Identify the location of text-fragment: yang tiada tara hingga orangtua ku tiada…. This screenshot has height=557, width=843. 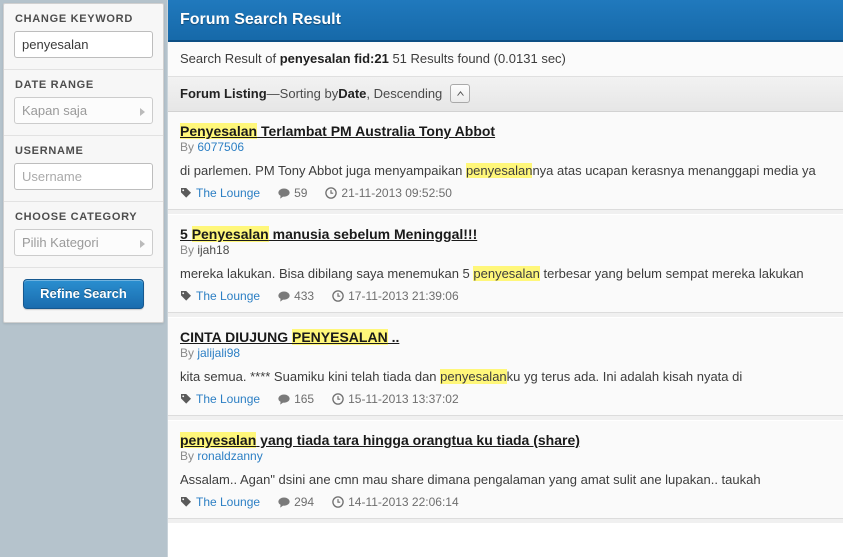
(418, 440).